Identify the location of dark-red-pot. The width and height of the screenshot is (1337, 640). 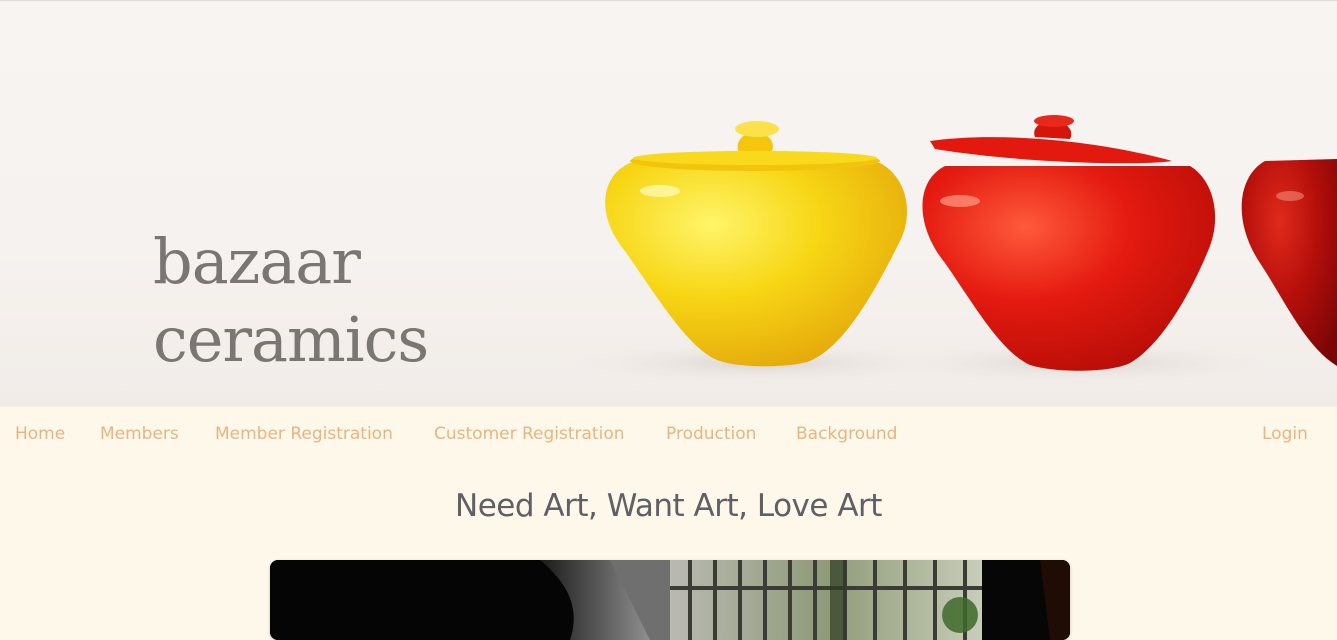
(1289, 262).